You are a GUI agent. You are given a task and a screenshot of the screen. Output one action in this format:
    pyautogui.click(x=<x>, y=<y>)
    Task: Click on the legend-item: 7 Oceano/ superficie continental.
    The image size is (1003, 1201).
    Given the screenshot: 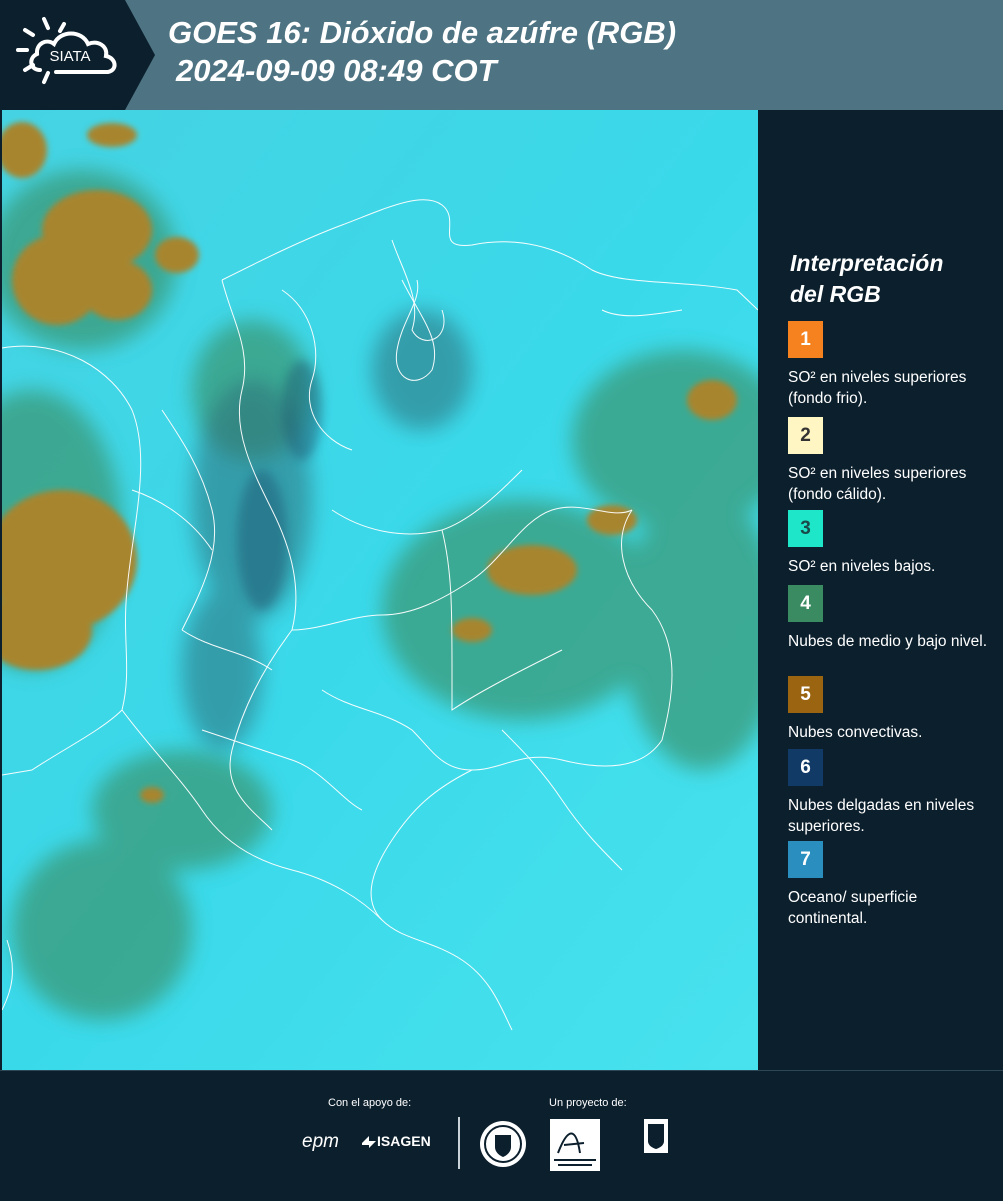 What is the action you would take?
    pyautogui.click(x=893, y=885)
    